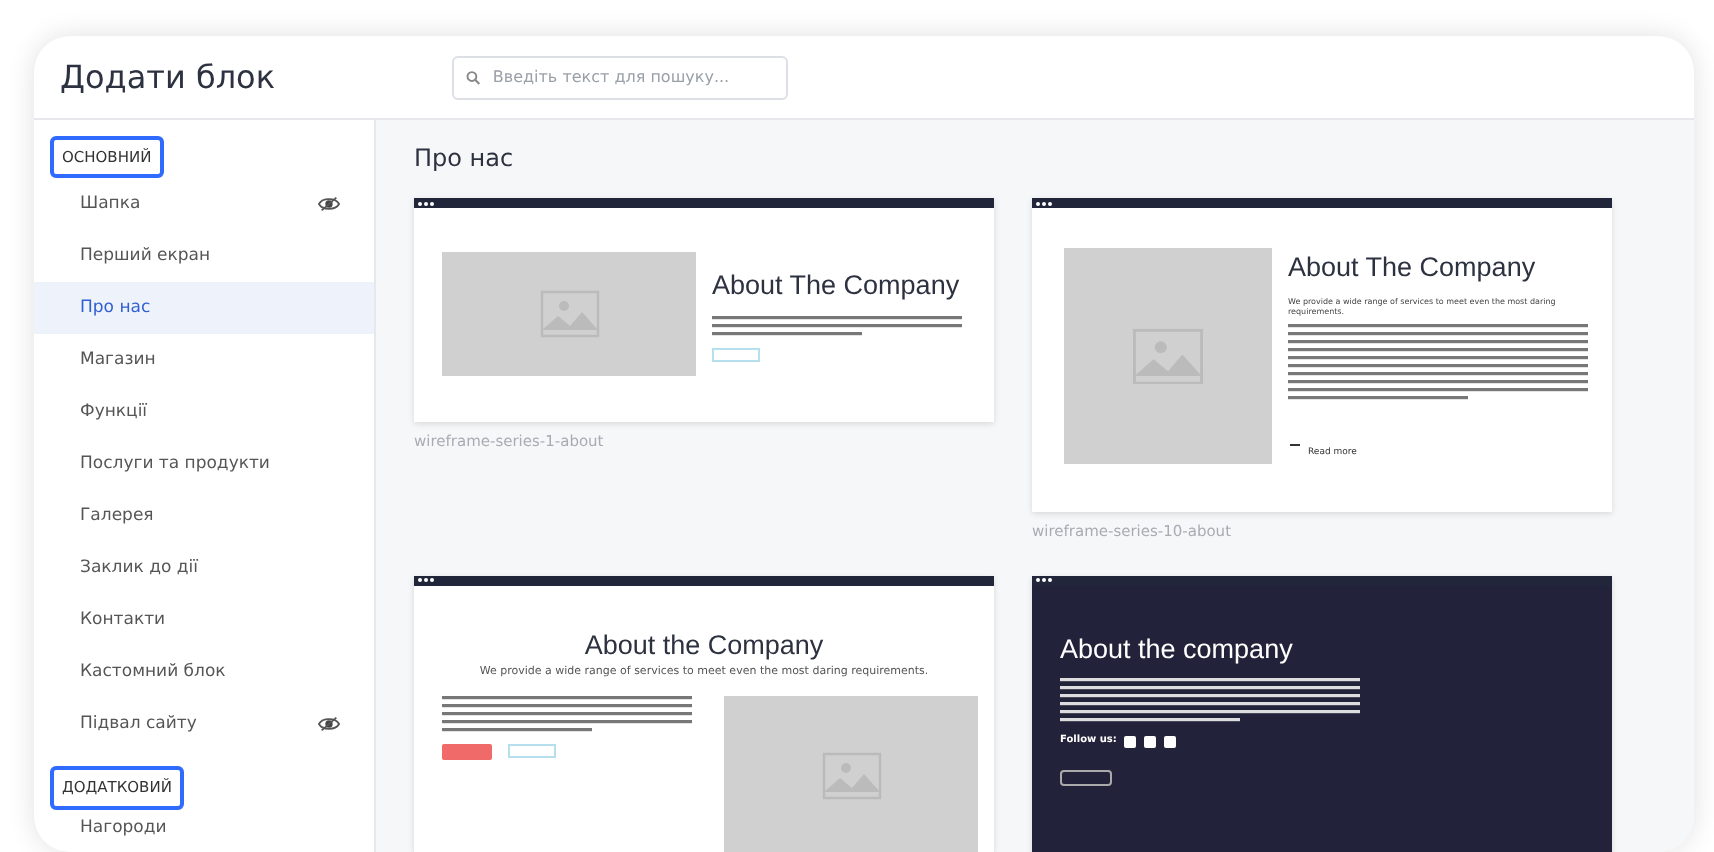 The image size is (1714, 852). I want to click on search-icon, so click(473, 77).